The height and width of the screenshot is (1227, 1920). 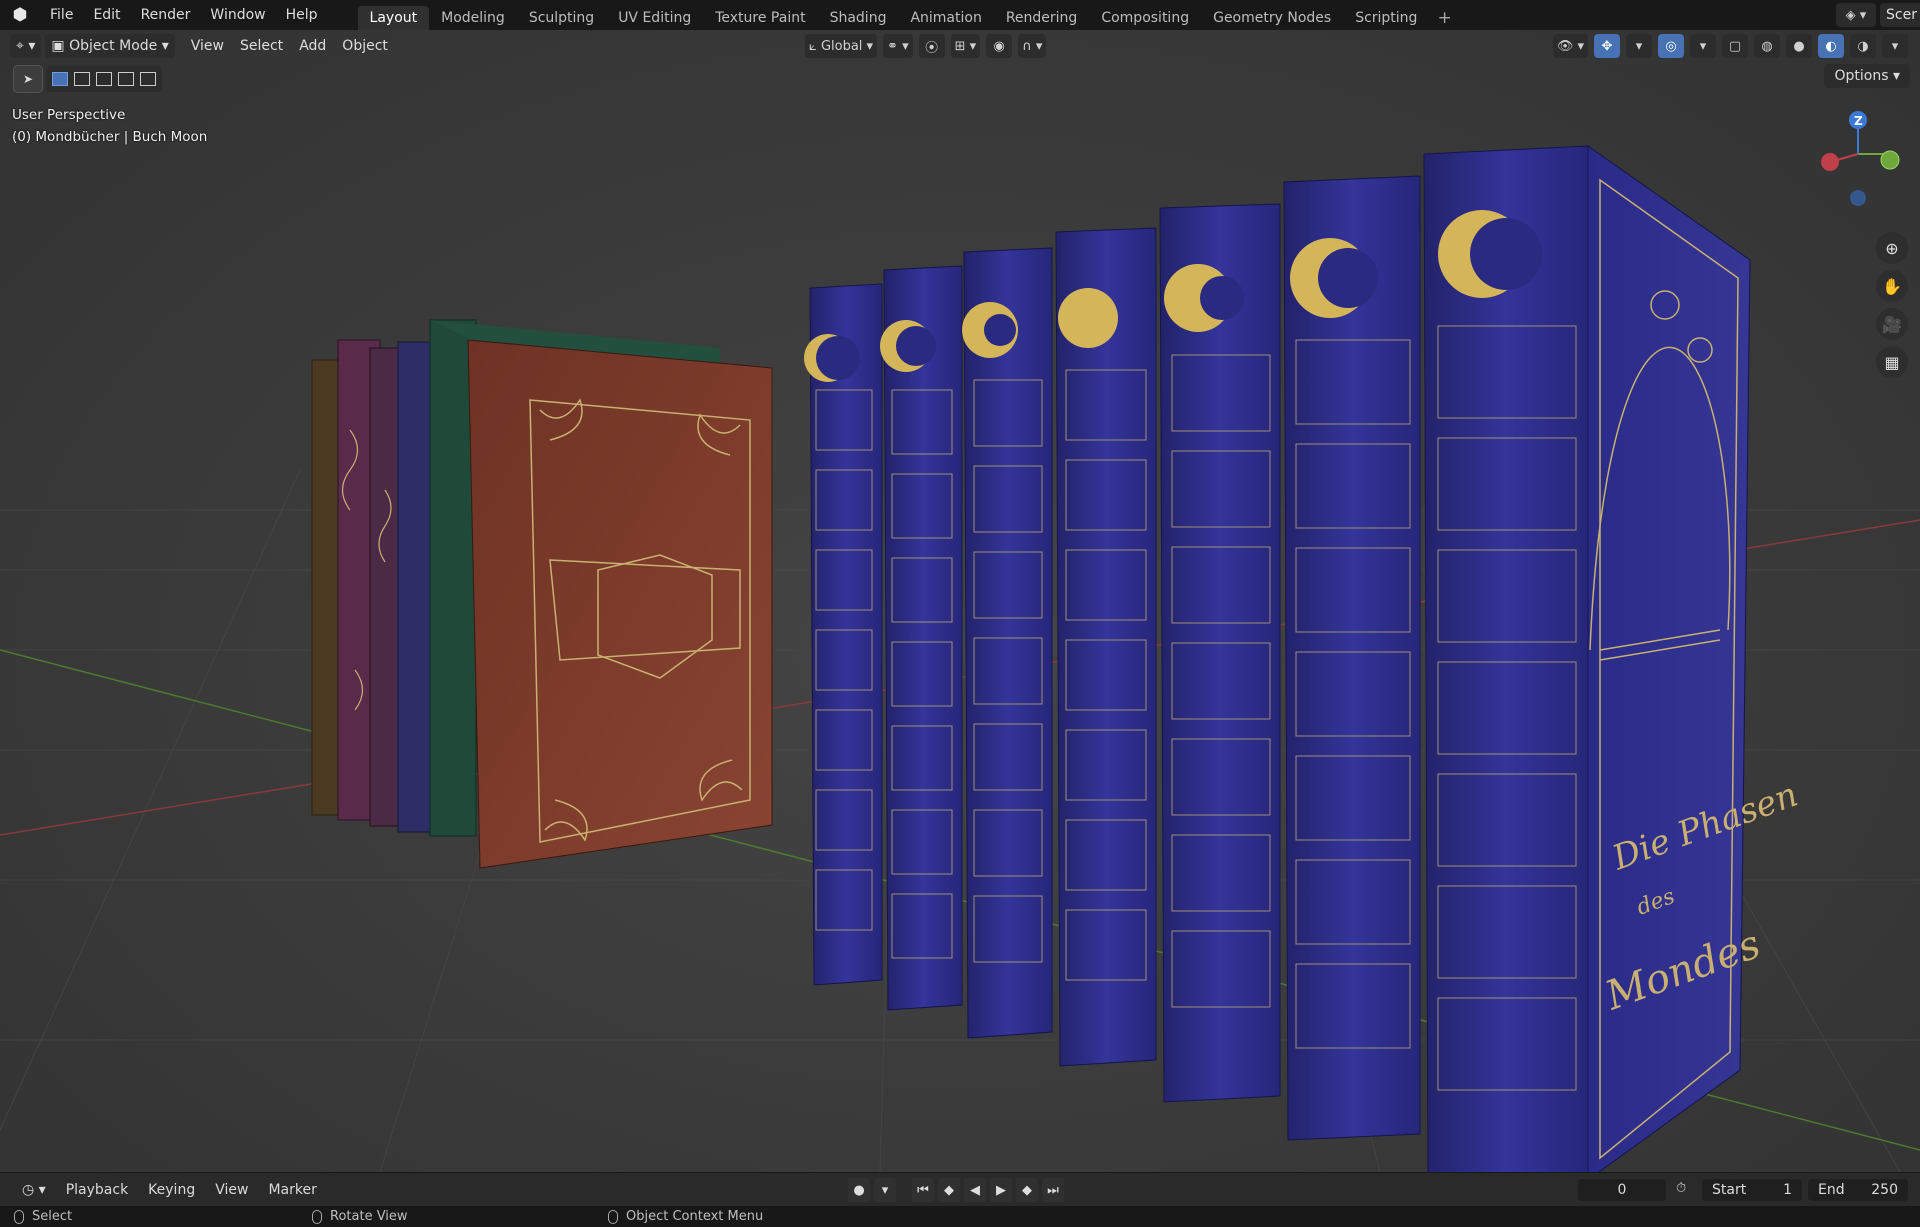 What do you see at coordinates (113, 46) in the screenshot?
I see `mode-label: Object Mode` at bounding box center [113, 46].